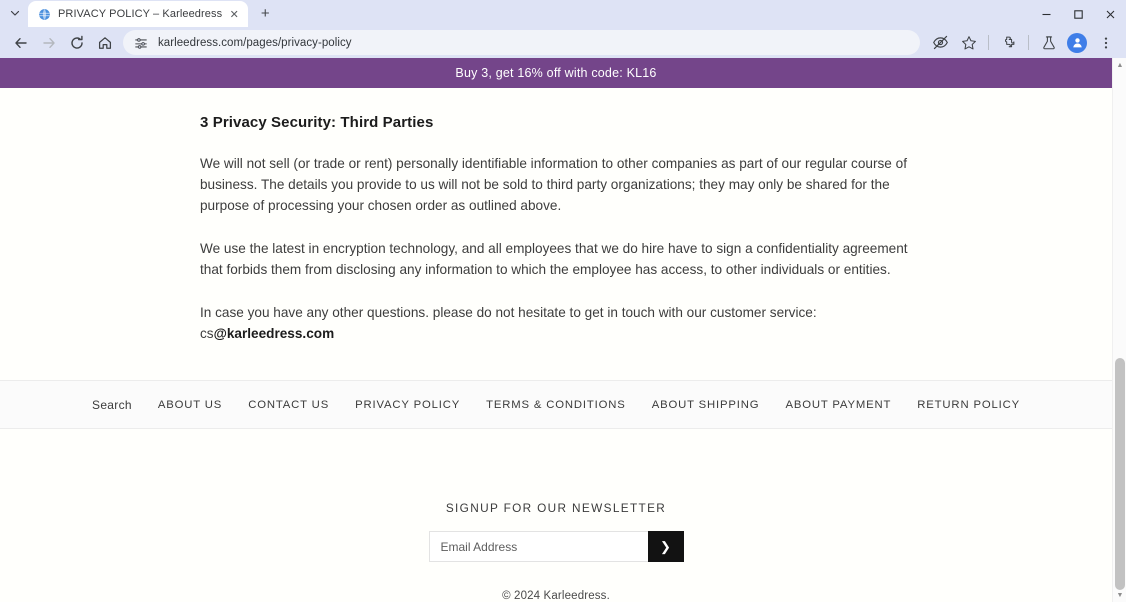  Describe the element at coordinates (838, 405) in the screenshot. I see `footer-link-about-payment: ABOUT PAYMENT` at that location.